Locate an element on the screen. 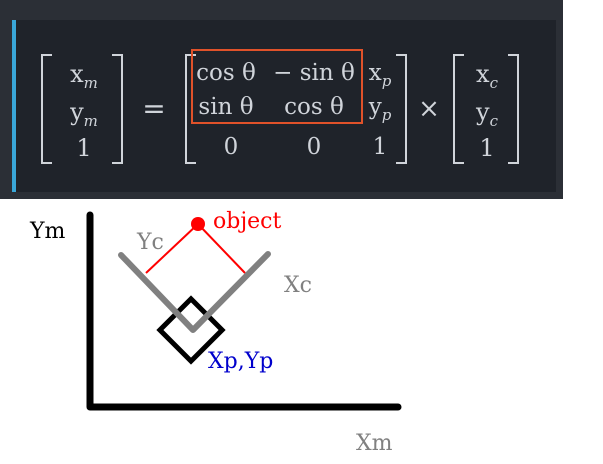 Image resolution: width=603 pixels, height=464 pixels. equals-sign: = is located at coordinates (153, 108).